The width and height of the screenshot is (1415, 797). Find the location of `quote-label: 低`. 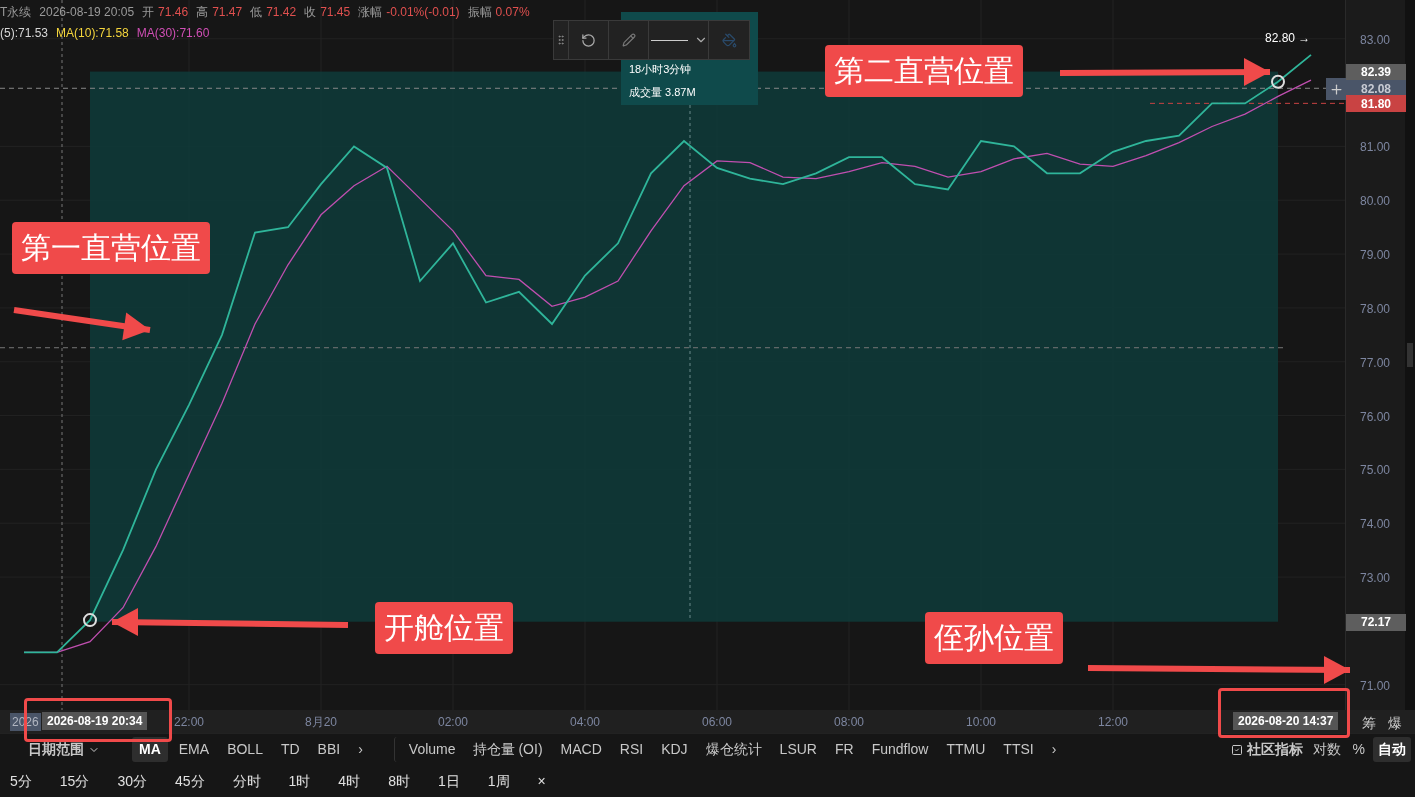

quote-label: 低 is located at coordinates (256, 12).